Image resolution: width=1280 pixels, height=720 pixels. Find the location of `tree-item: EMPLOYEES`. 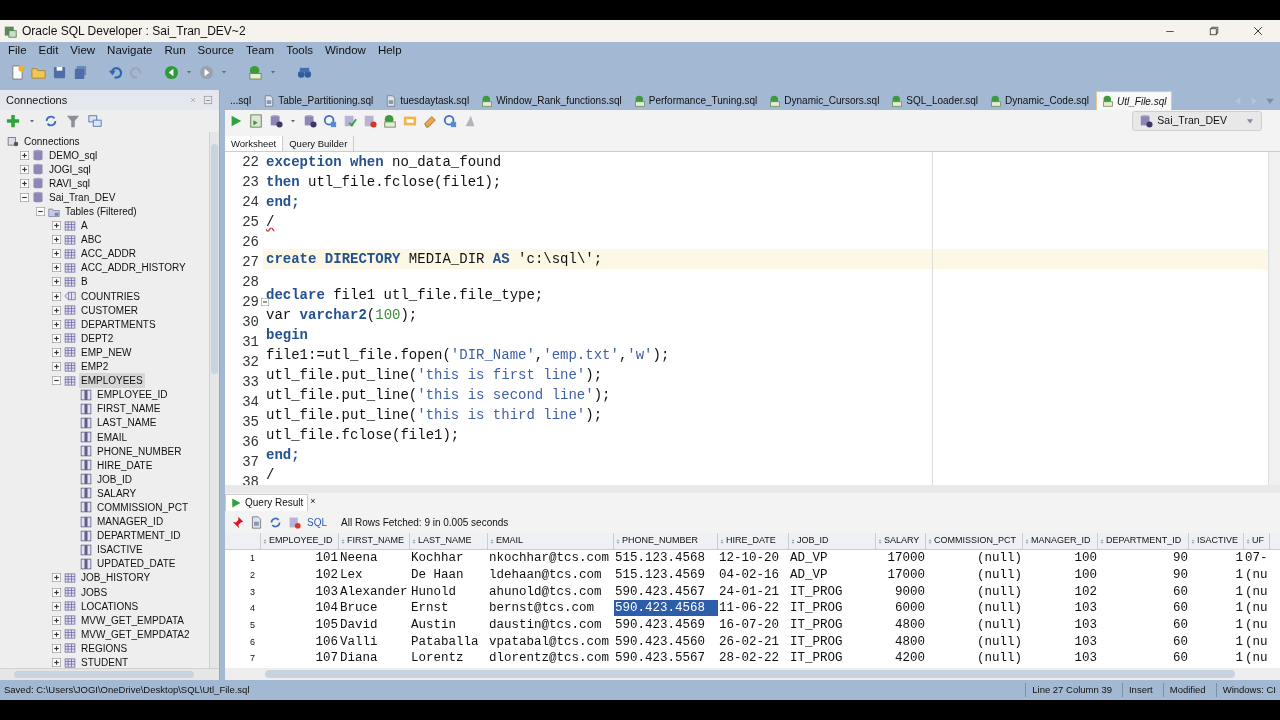

tree-item: EMPLOYEES is located at coordinates (112, 381).